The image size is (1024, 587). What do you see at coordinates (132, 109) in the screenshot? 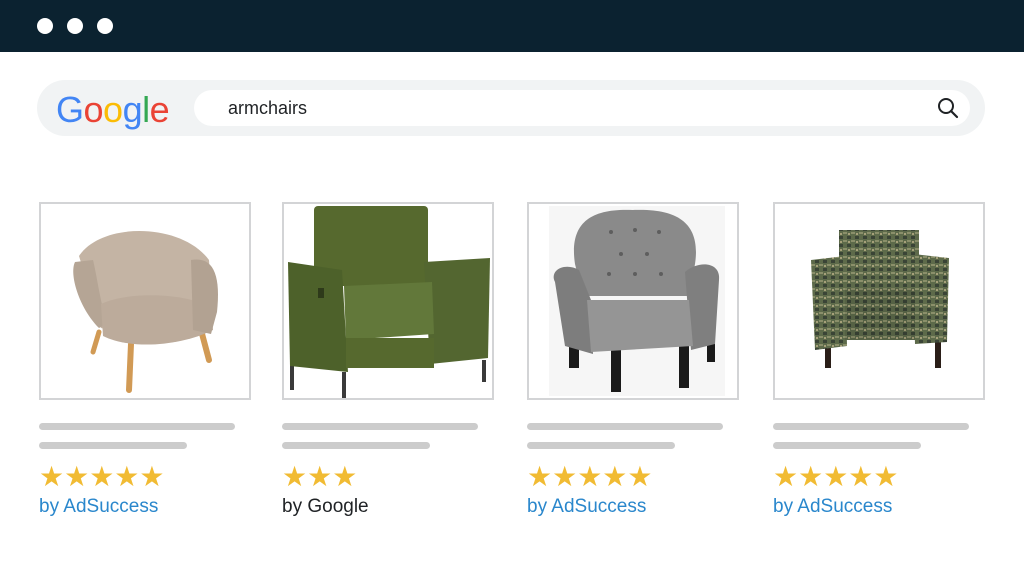
I see `logo-letter: g` at bounding box center [132, 109].